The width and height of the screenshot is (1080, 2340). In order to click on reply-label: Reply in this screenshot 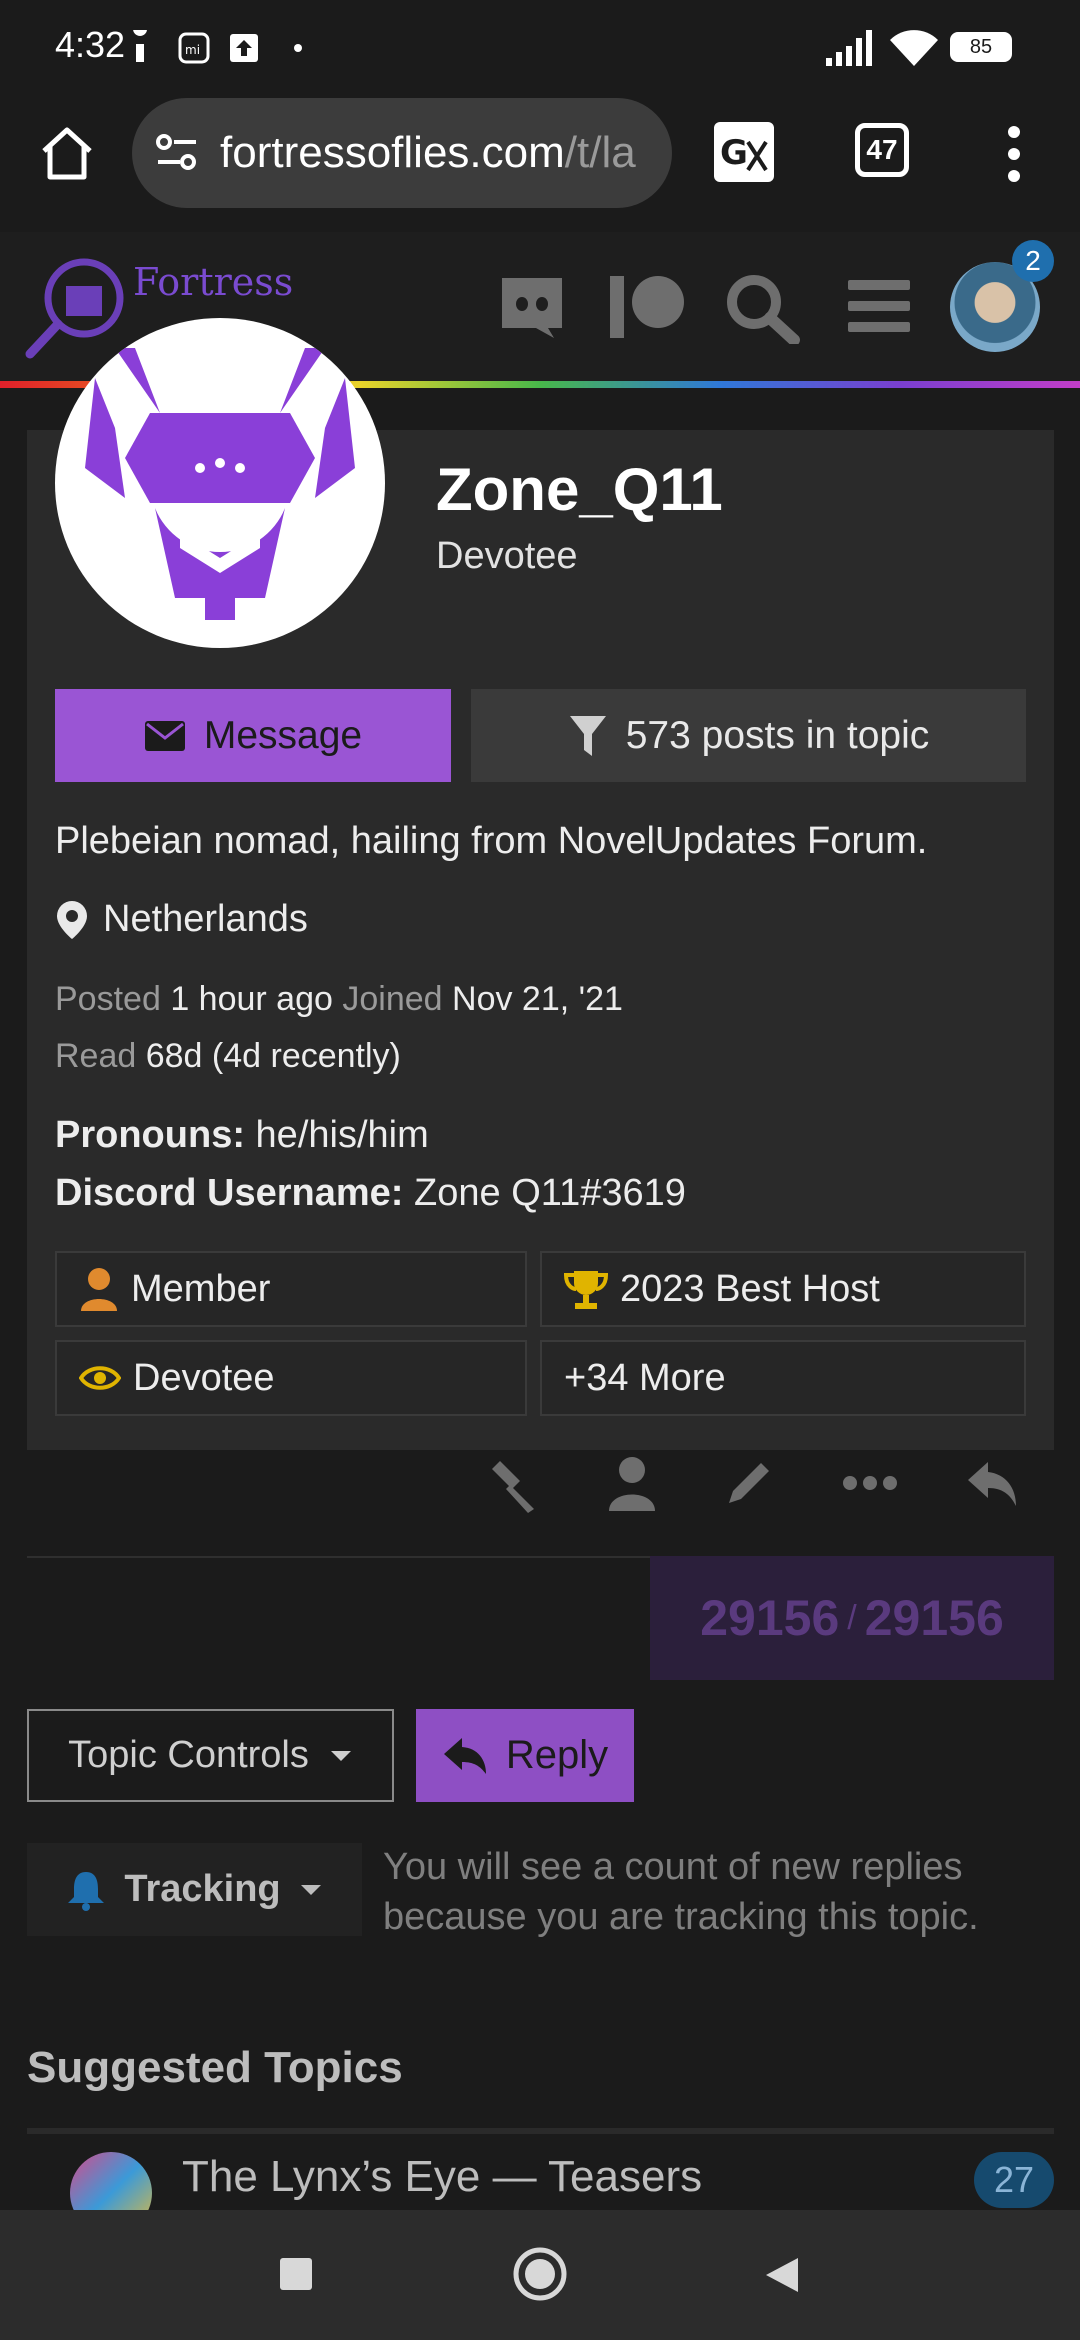, I will do `click(557, 1755)`.